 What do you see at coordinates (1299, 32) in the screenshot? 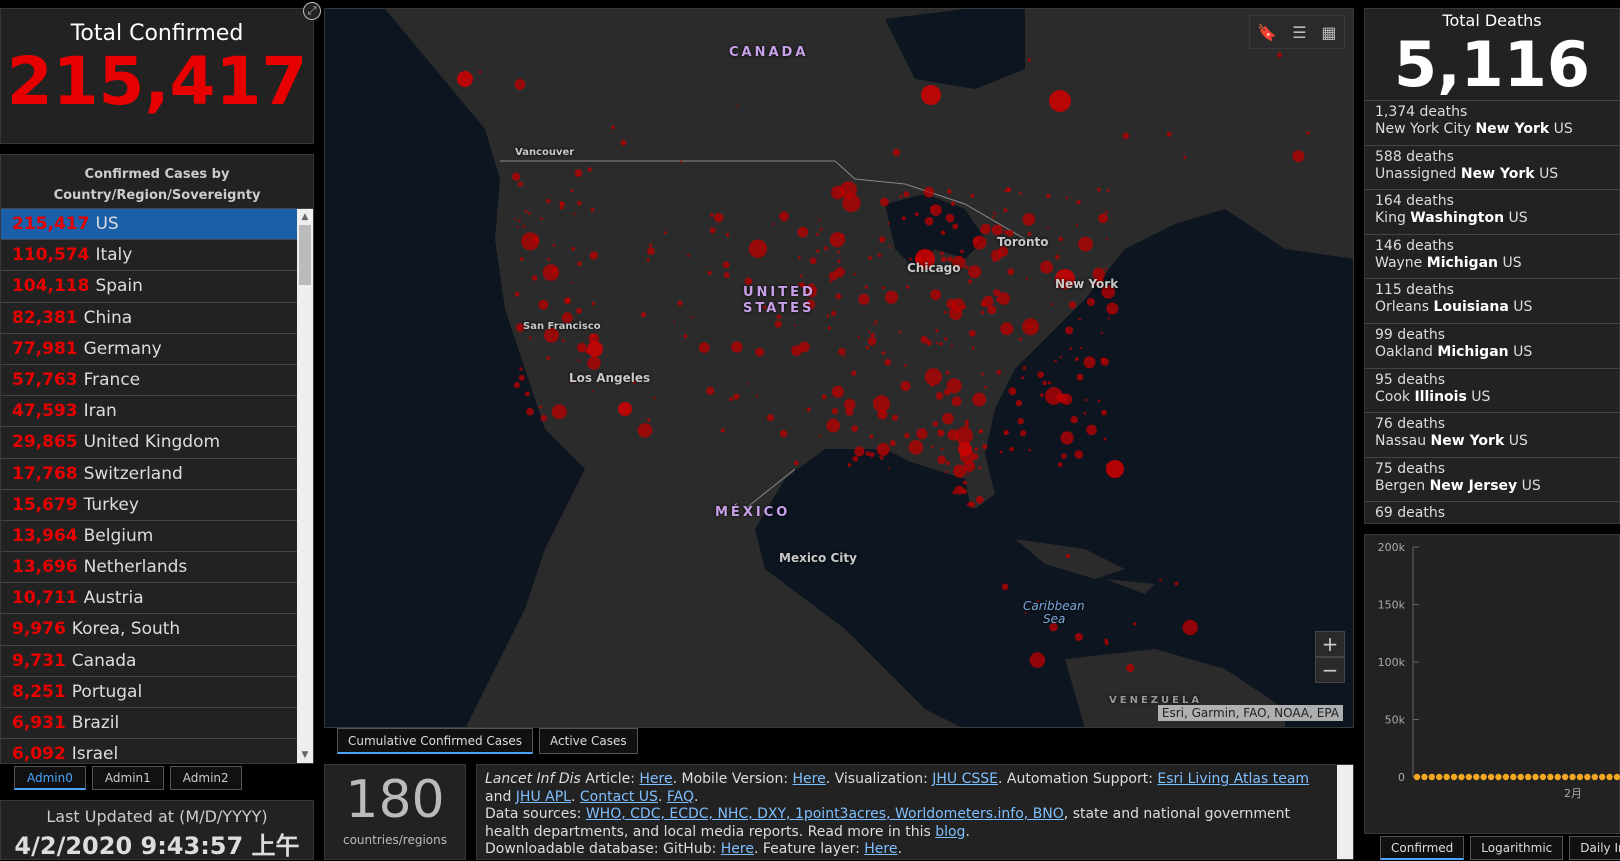
I see `list-icon: ☰` at bounding box center [1299, 32].